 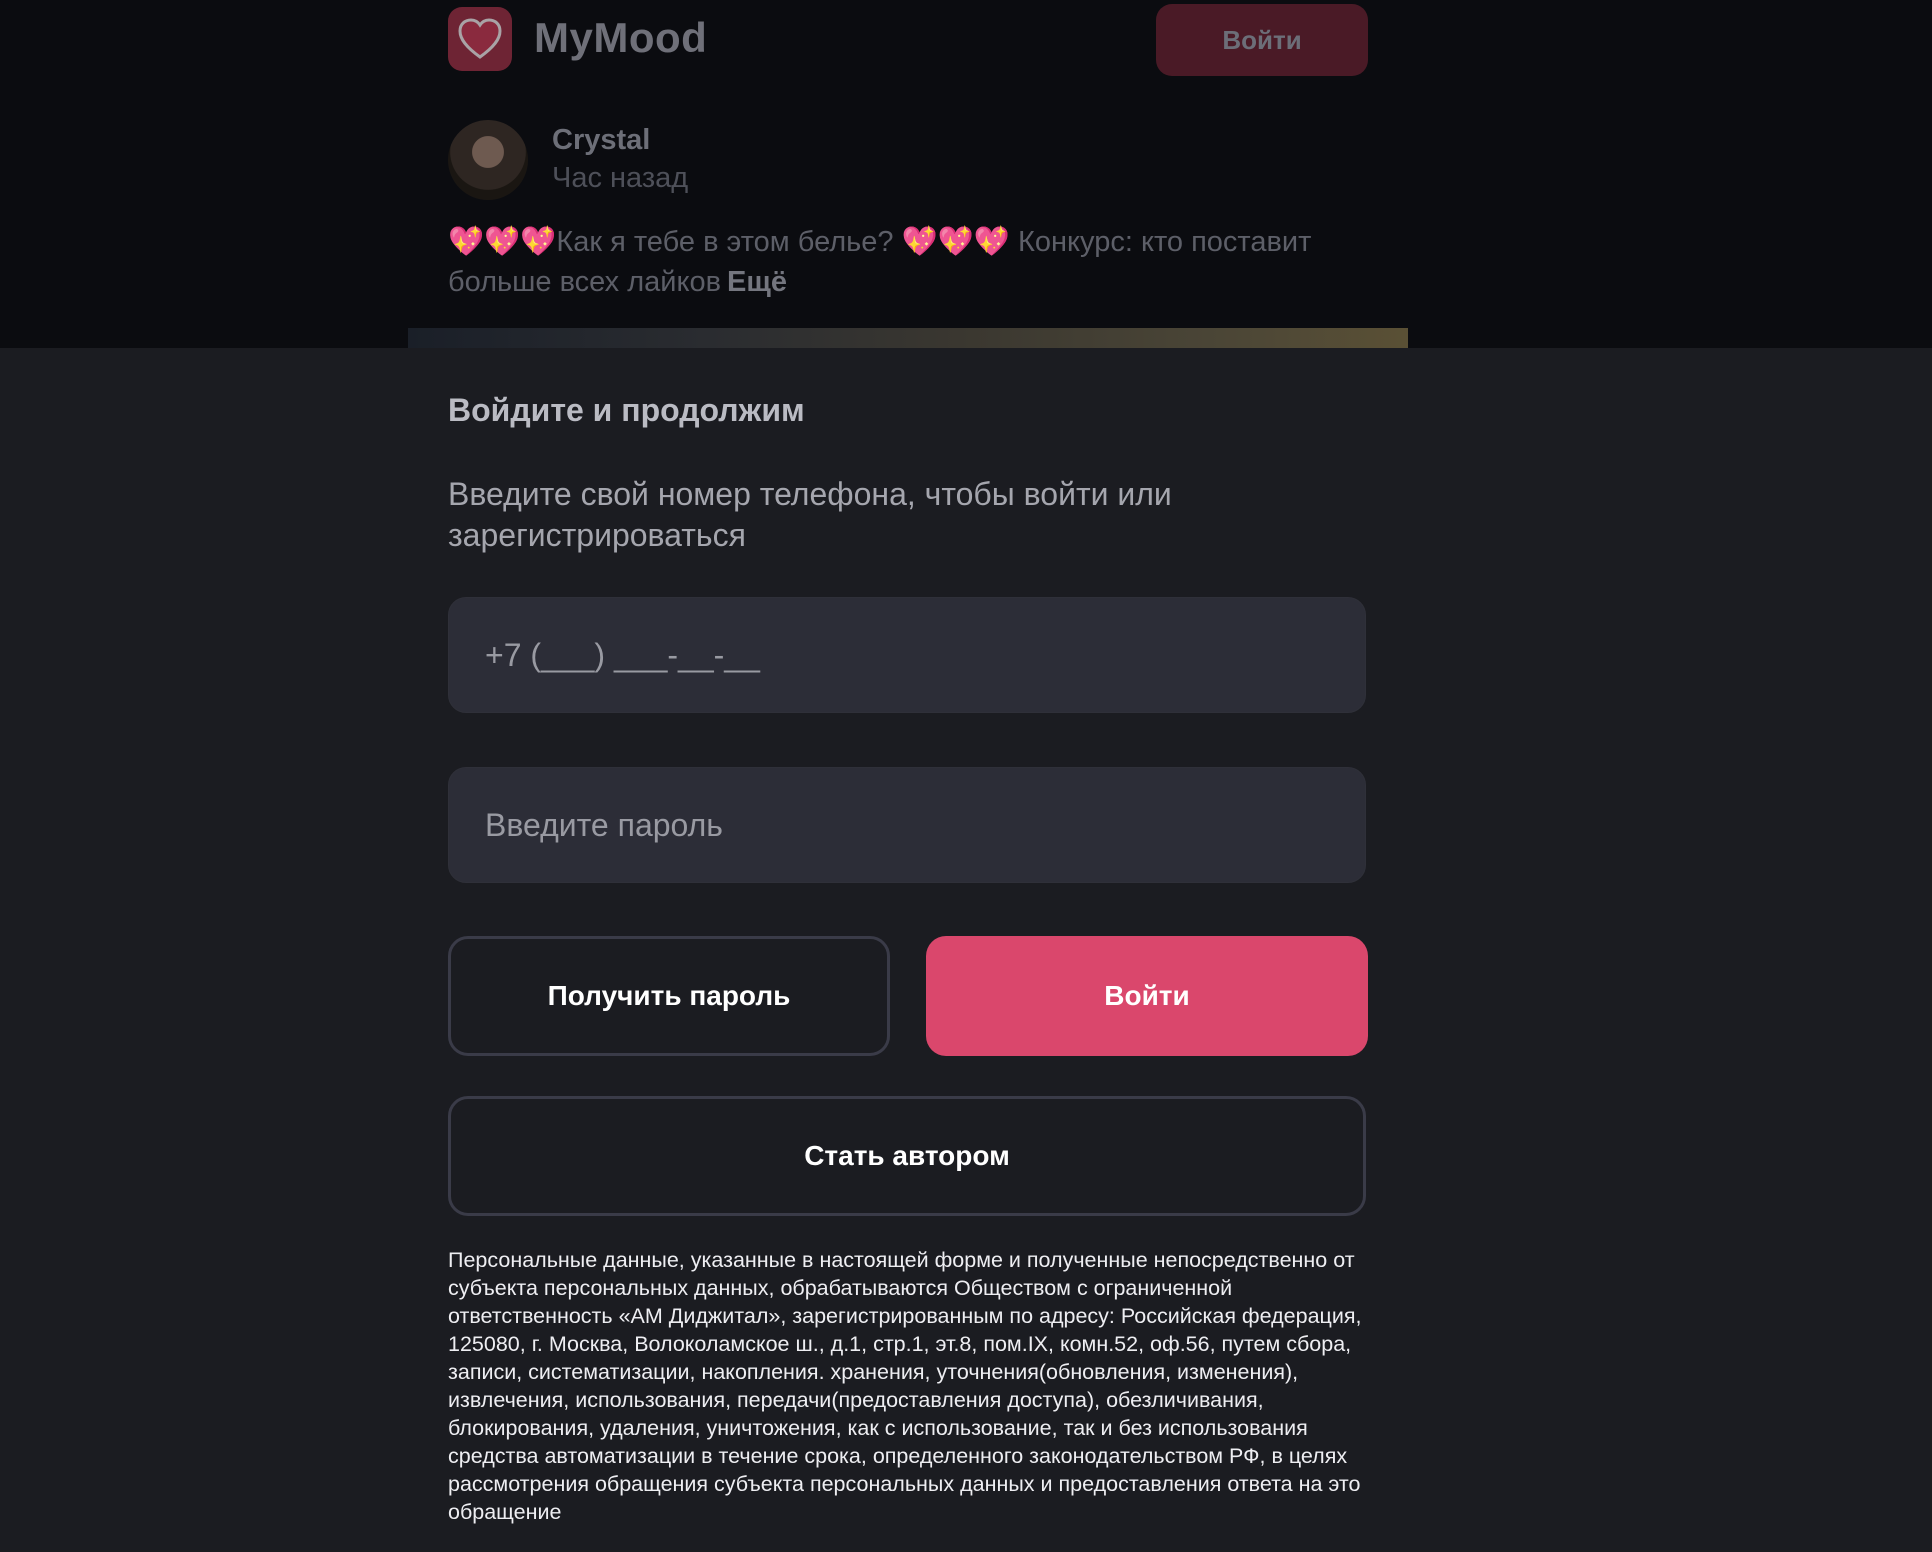 I want to click on app-name: MyMood, so click(x=620, y=38).